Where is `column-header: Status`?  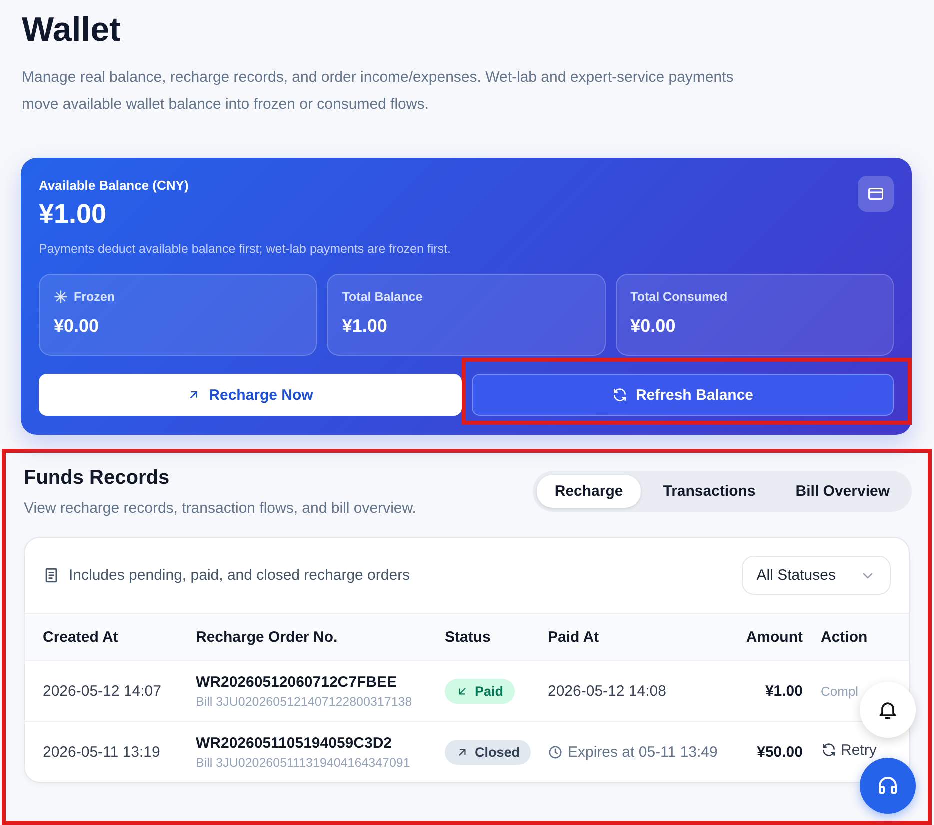 column-header: Status is located at coordinates (468, 637).